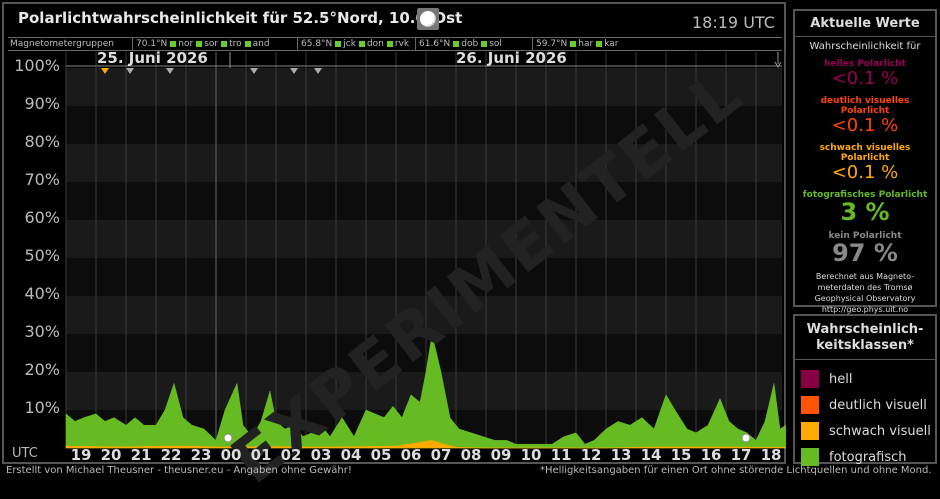 This screenshot has width=940, height=499. Describe the element at coordinates (42, 369) in the screenshot. I see `y-tick-label: 20%` at that location.